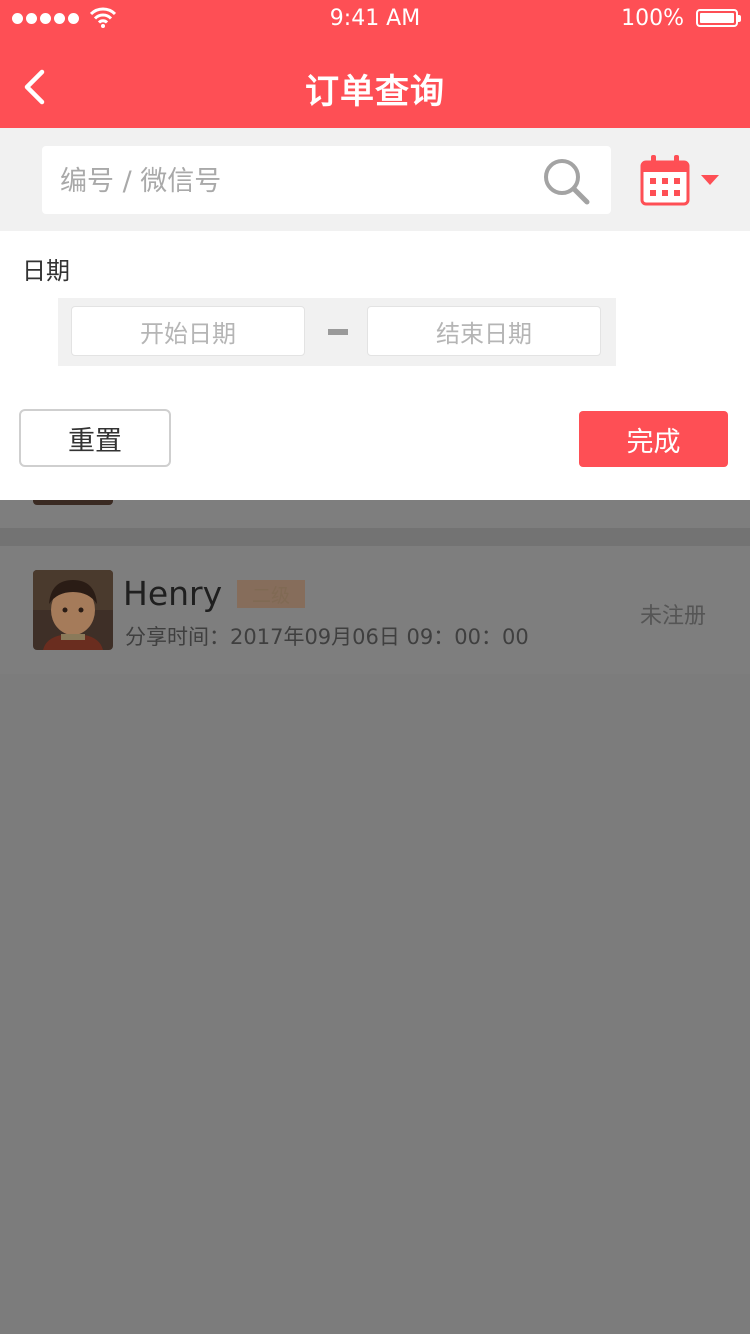 This screenshot has height=1334, width=750. I want to click on range-dash, so click(338, 332).